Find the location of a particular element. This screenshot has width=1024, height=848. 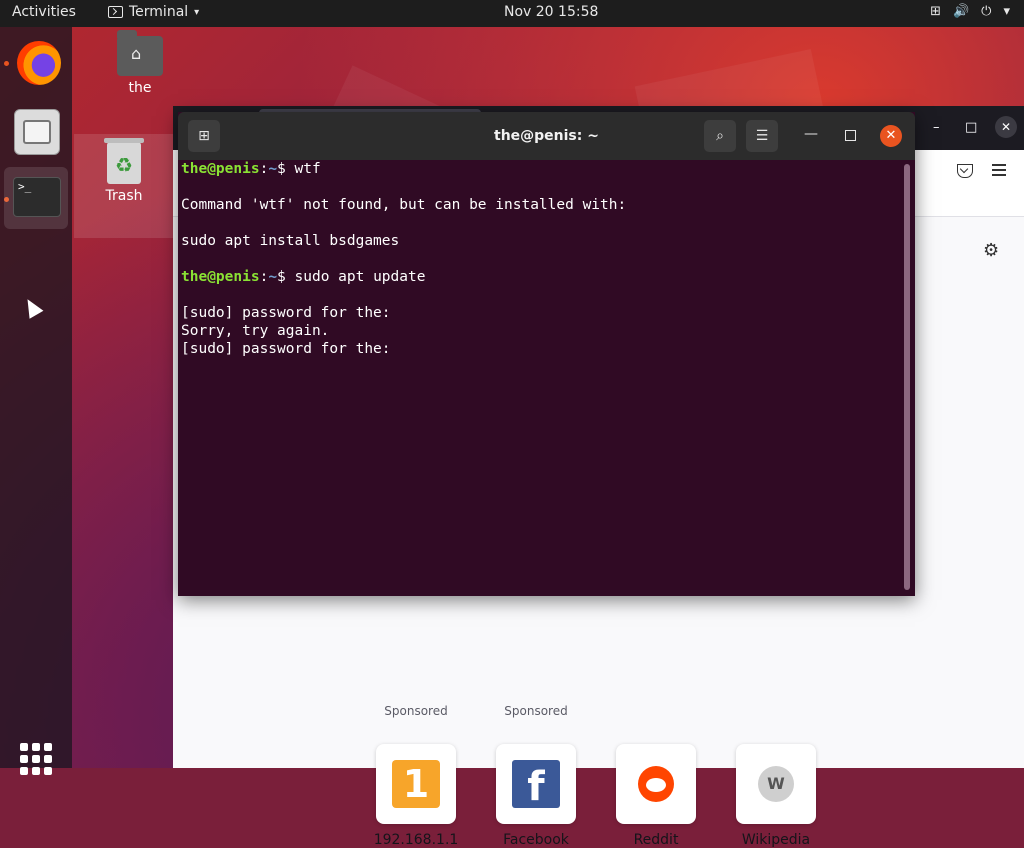

dock: >_ is located at coordinates (36, 401).